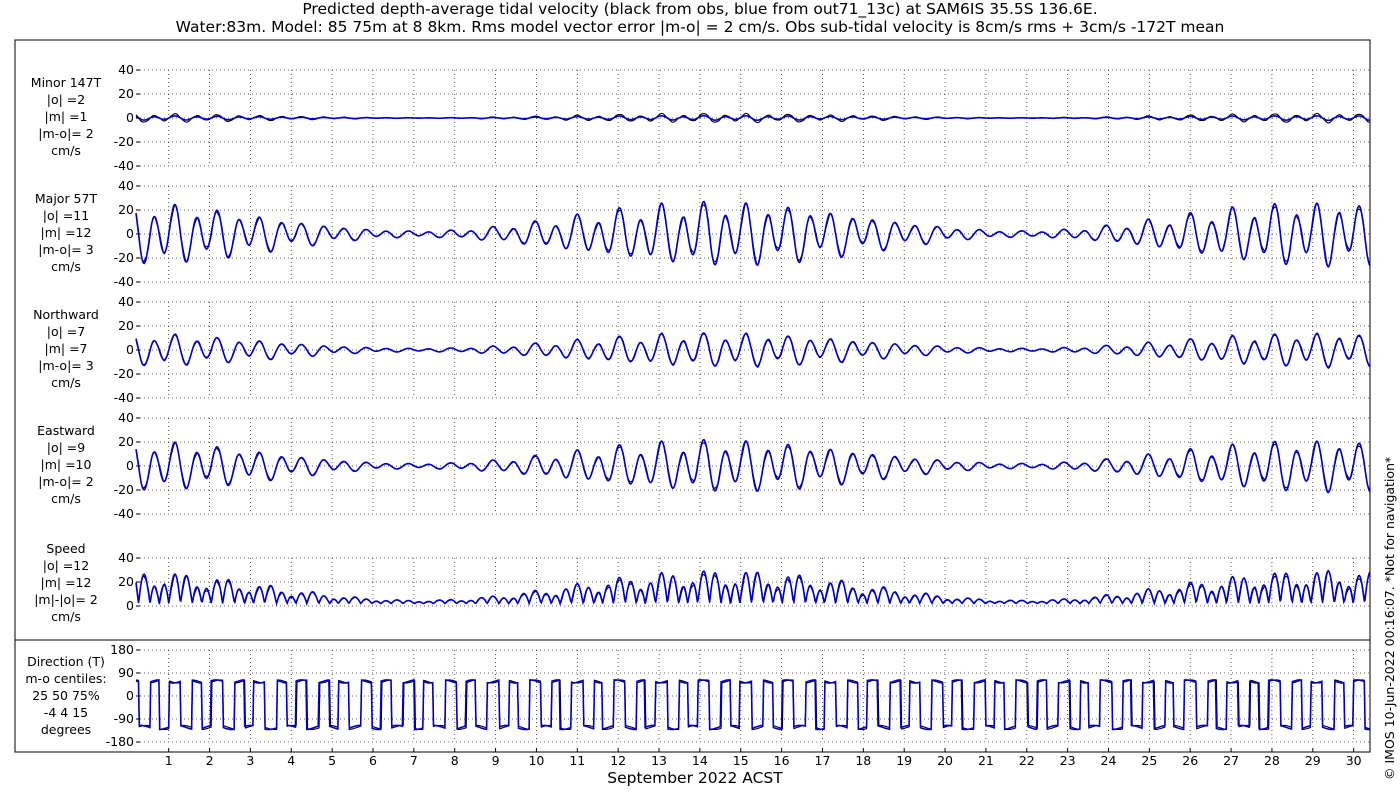  Describe the element at coordinates (169, 760) in the screenshot. I see `x-tick-label: 1` at that location.